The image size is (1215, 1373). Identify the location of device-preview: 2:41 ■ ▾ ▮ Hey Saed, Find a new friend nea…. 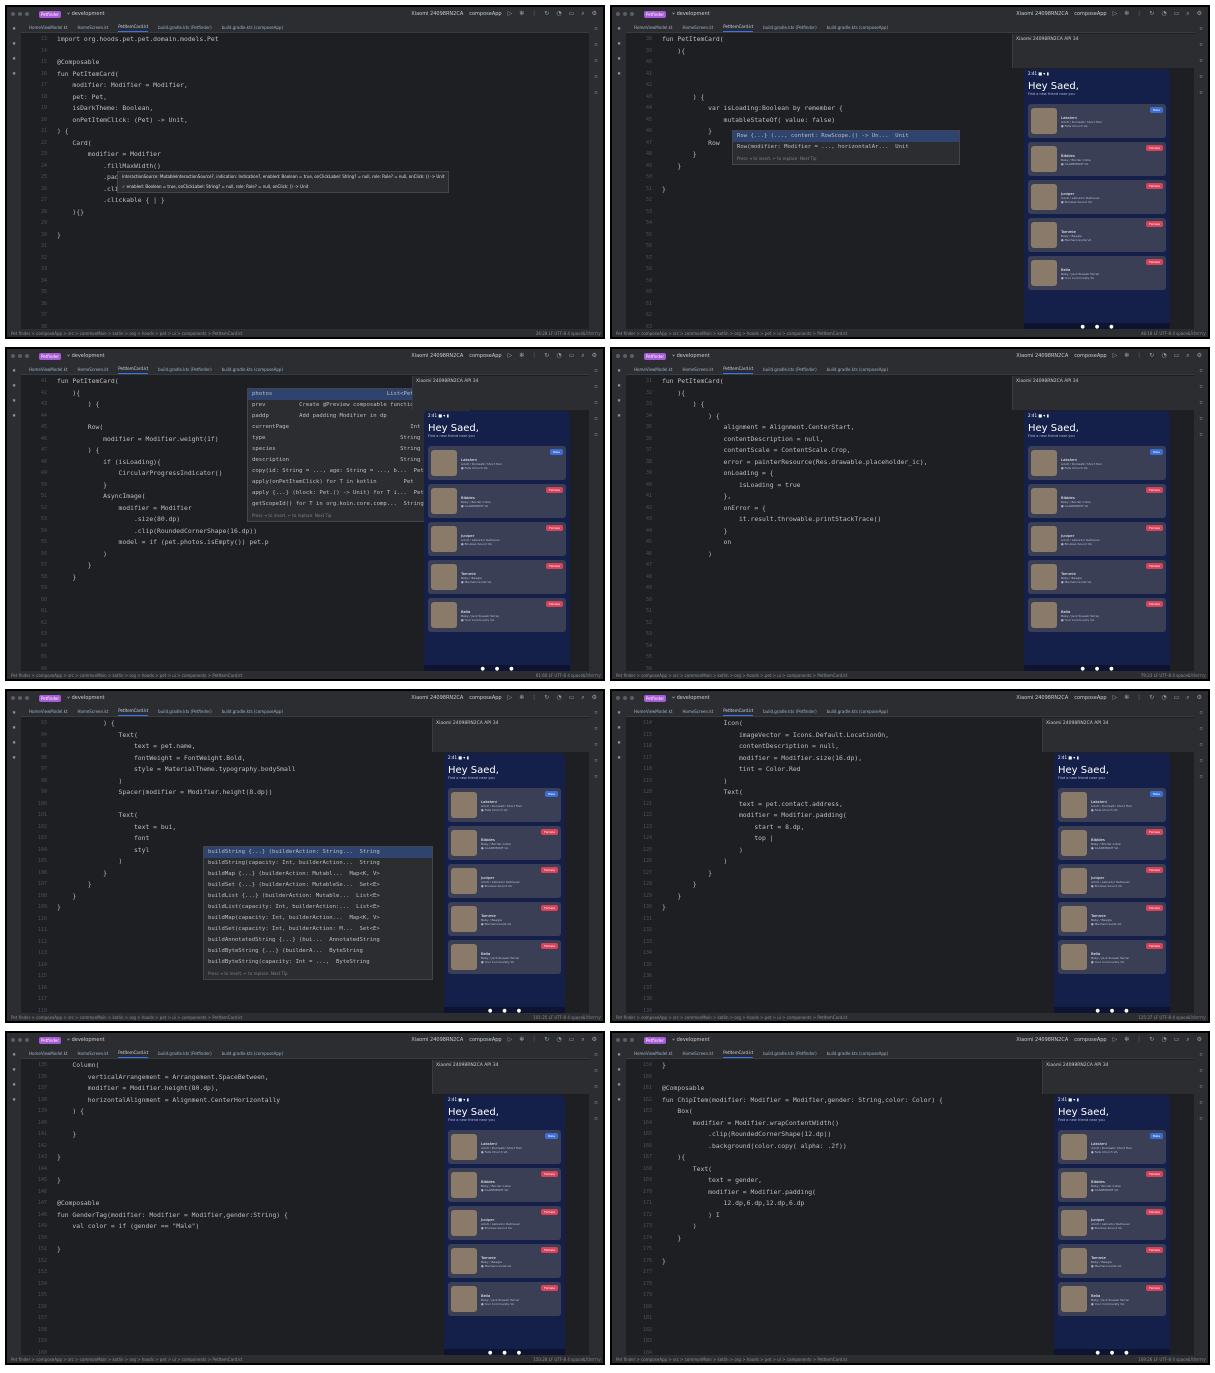
(504, 884).